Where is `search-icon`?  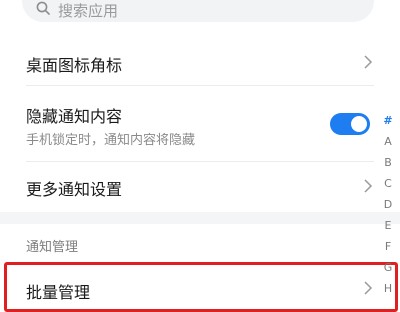 search-icon is located at coordinates (43, 8).